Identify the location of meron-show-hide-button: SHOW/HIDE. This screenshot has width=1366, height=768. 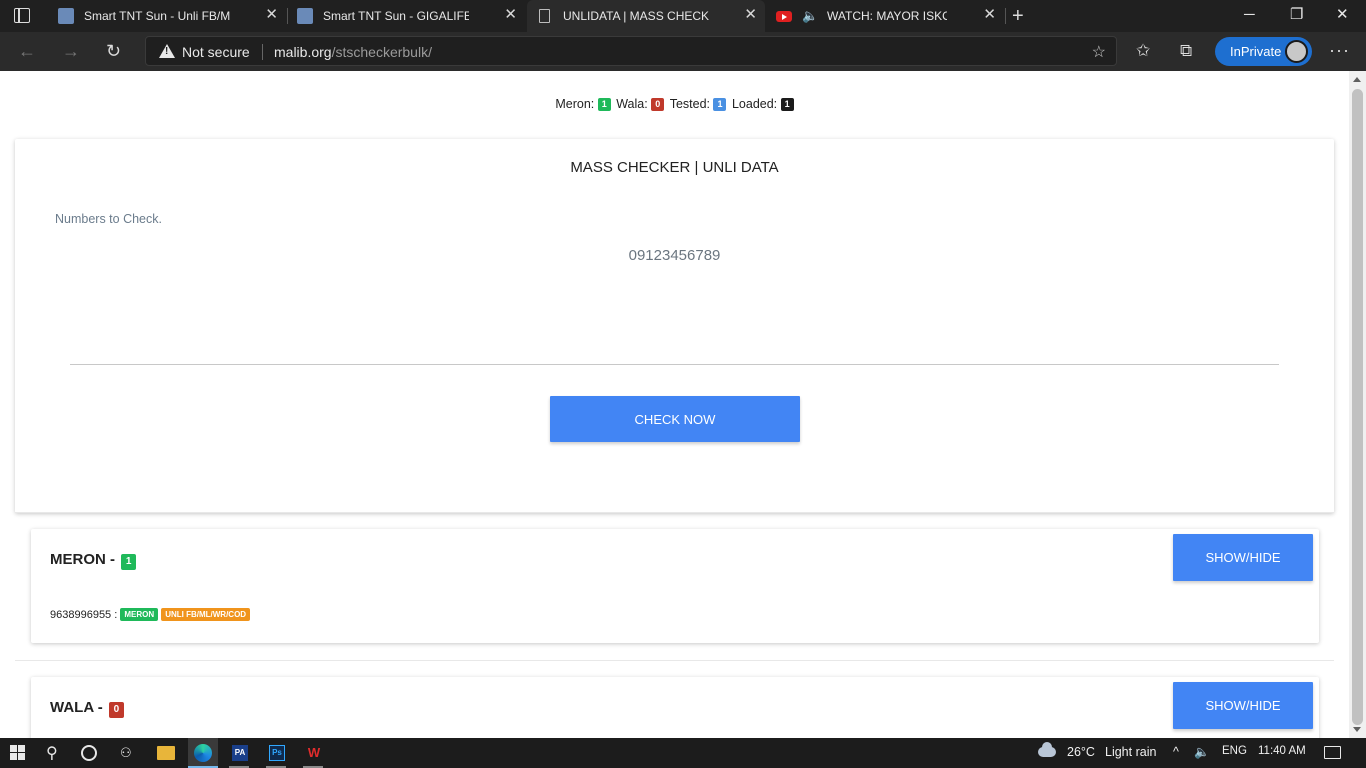
(1243, 557).